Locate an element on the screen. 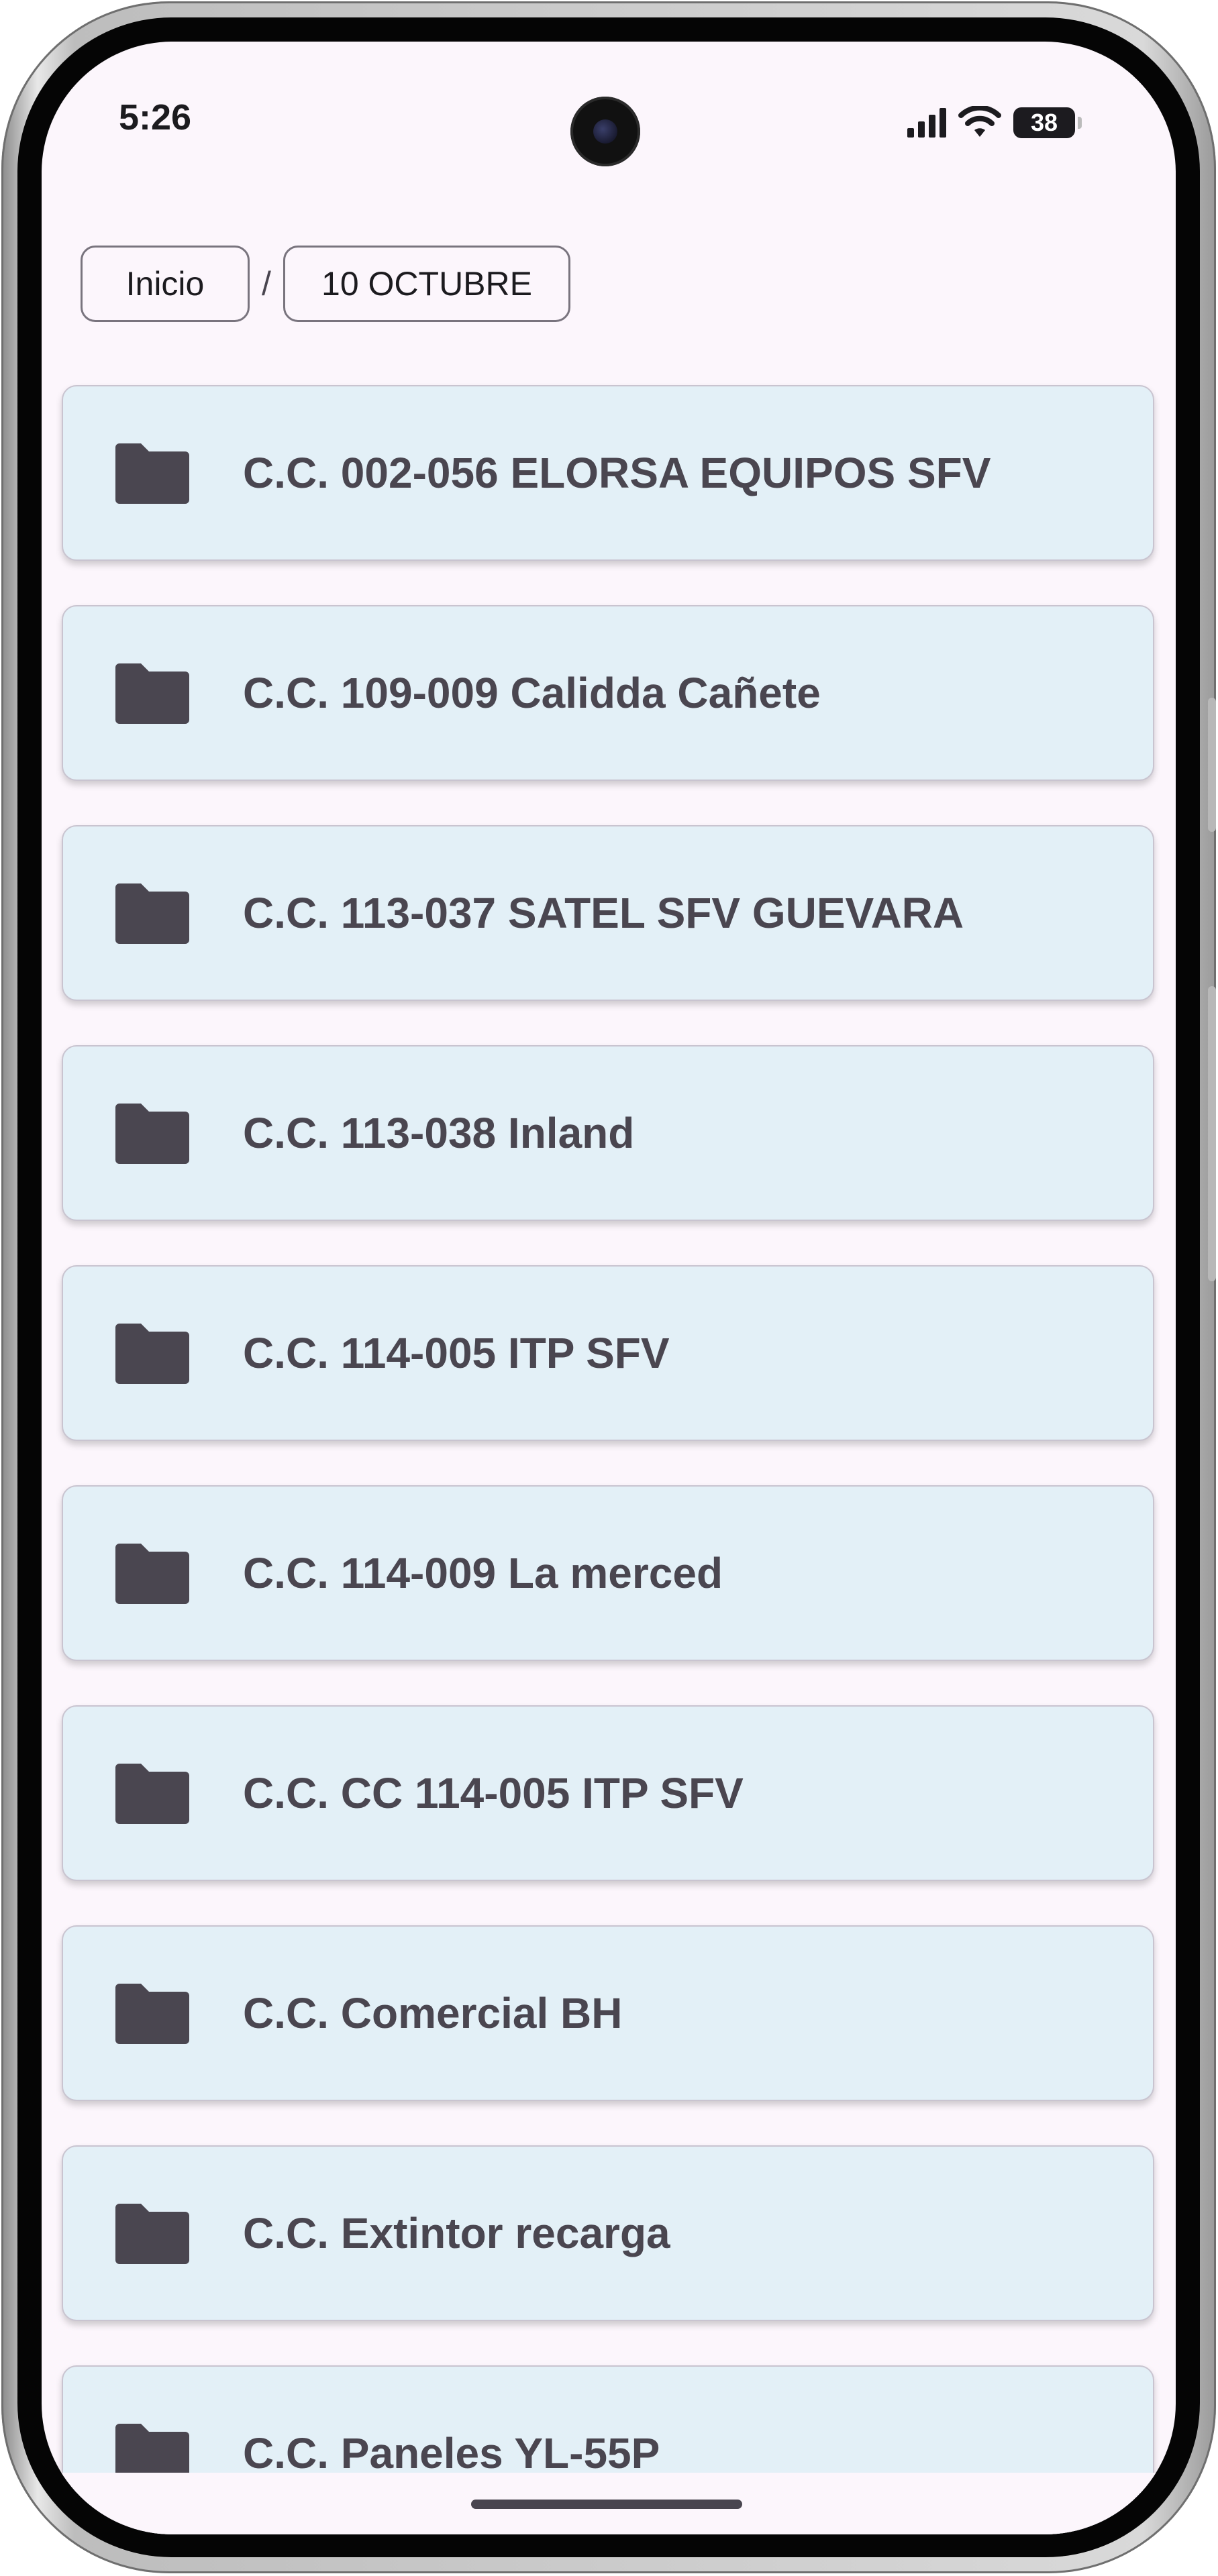 The image size is (1218, 2576). folder-item: C.C. Extintor recarga is located at coordinates (608, 2233).